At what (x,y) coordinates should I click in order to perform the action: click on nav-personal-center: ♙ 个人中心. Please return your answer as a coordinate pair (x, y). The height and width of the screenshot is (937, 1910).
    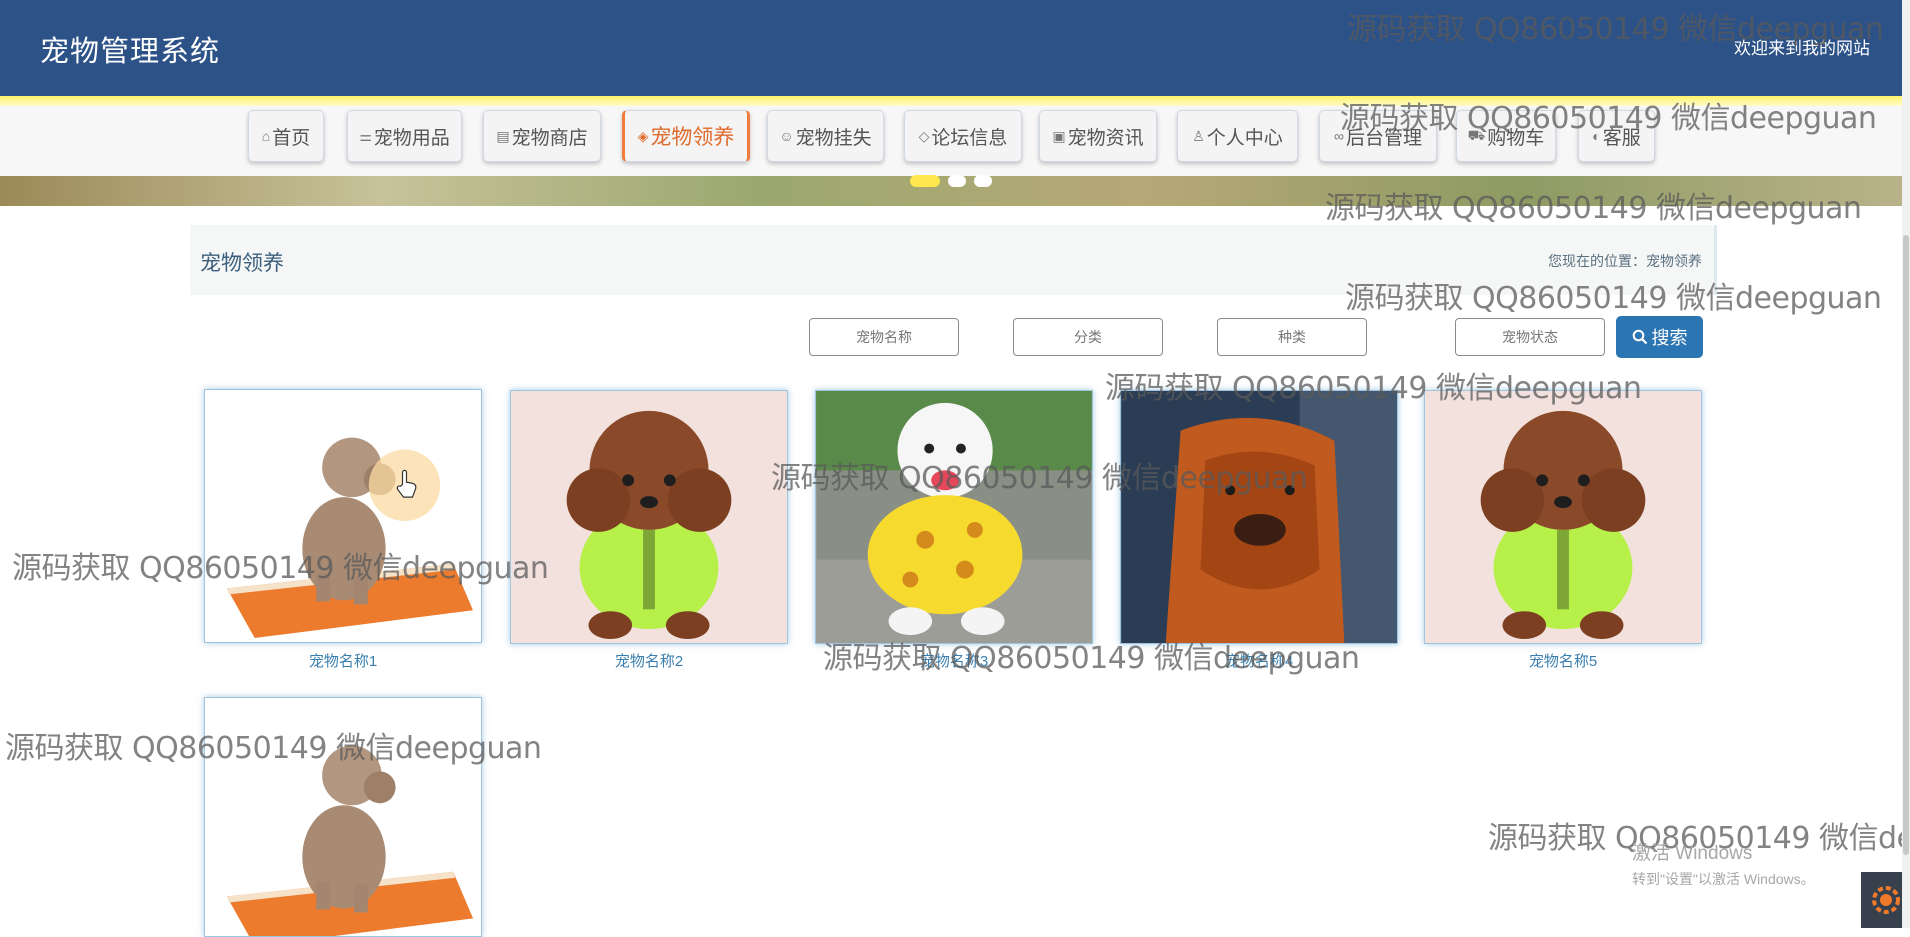
    Looking at the image, I should click on (1237, 136).